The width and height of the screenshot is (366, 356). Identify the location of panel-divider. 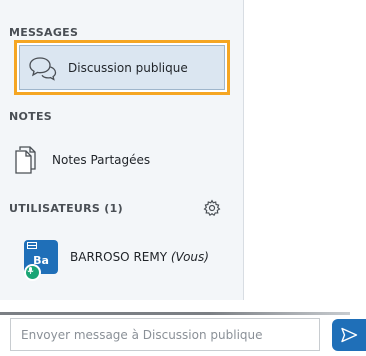
(175, 313).